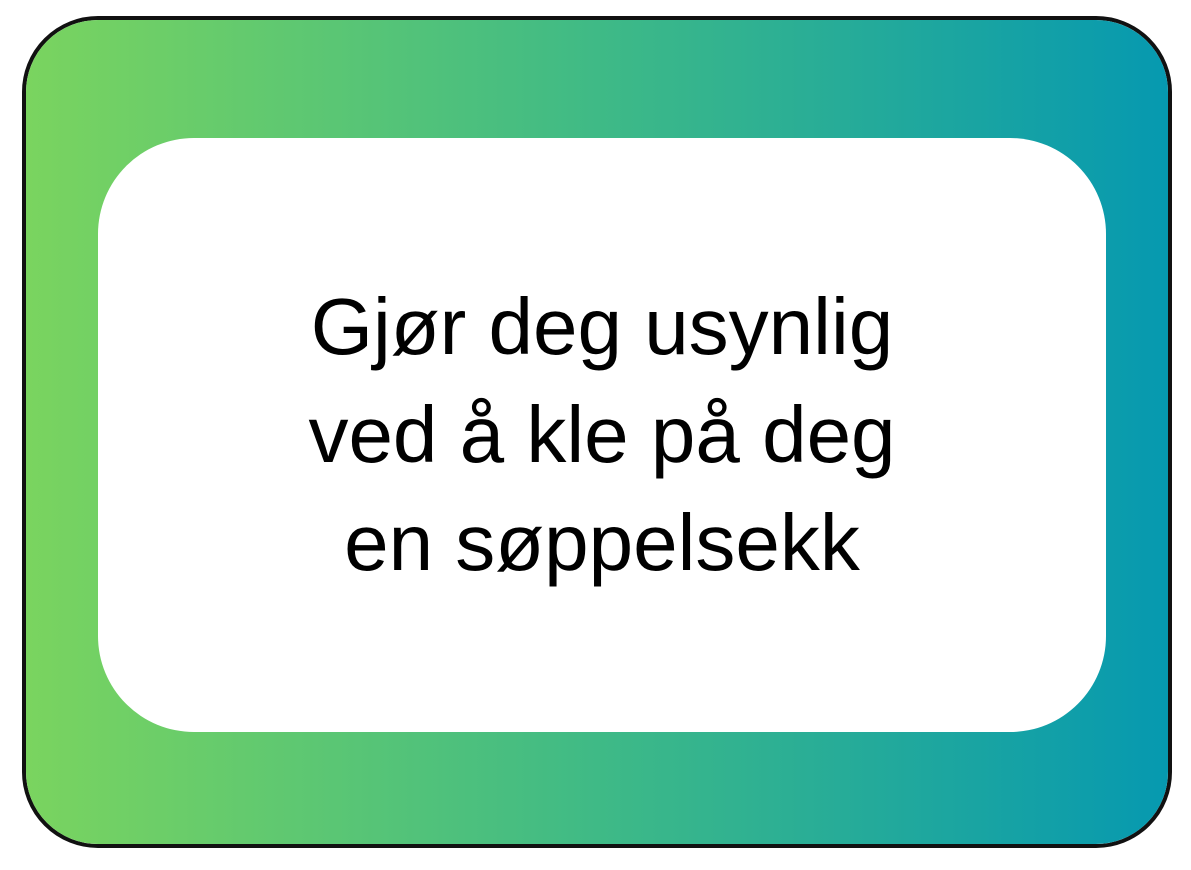 The width and height of the screenshot is (1191, 870). I want to click on card-text-line-2: ved å kle på deg, so click(602, 434).